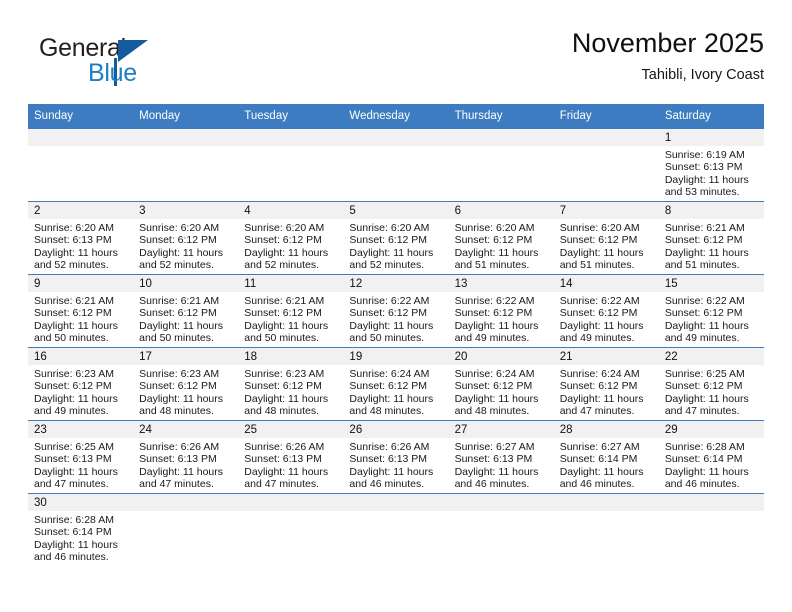 This screenshot has height=612, width=792. Describe the element at coordinates (176, 411) in the screenshot. I see `day-event-line: and 48 minutes.` at that location.